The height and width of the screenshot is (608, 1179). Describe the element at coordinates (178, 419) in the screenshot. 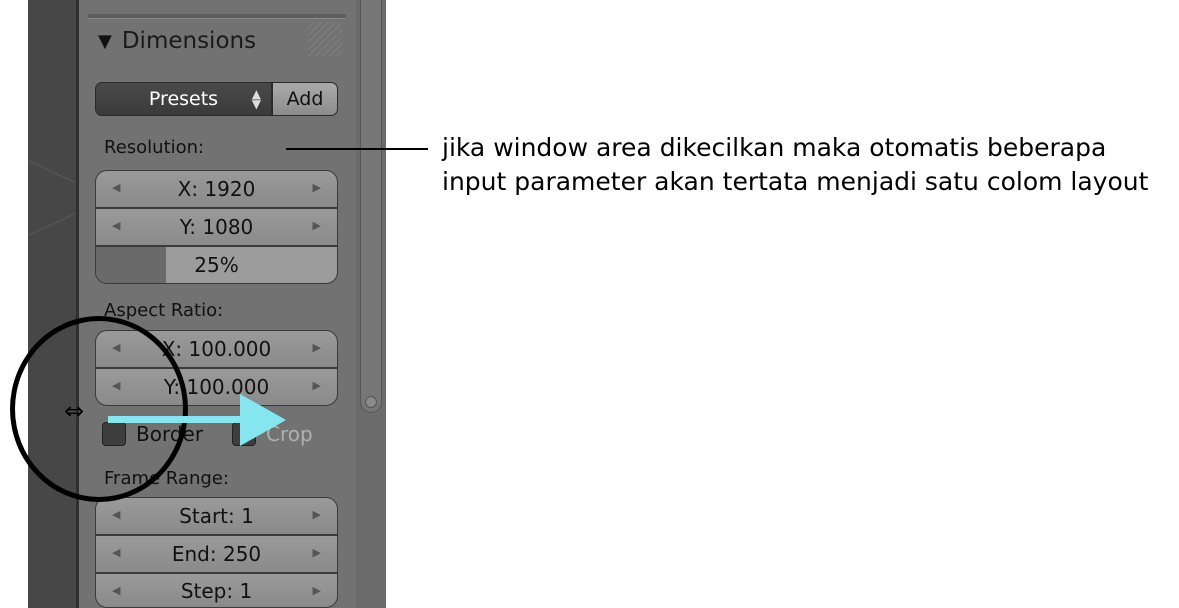

I see `drag-arrow-shaft` at that location.